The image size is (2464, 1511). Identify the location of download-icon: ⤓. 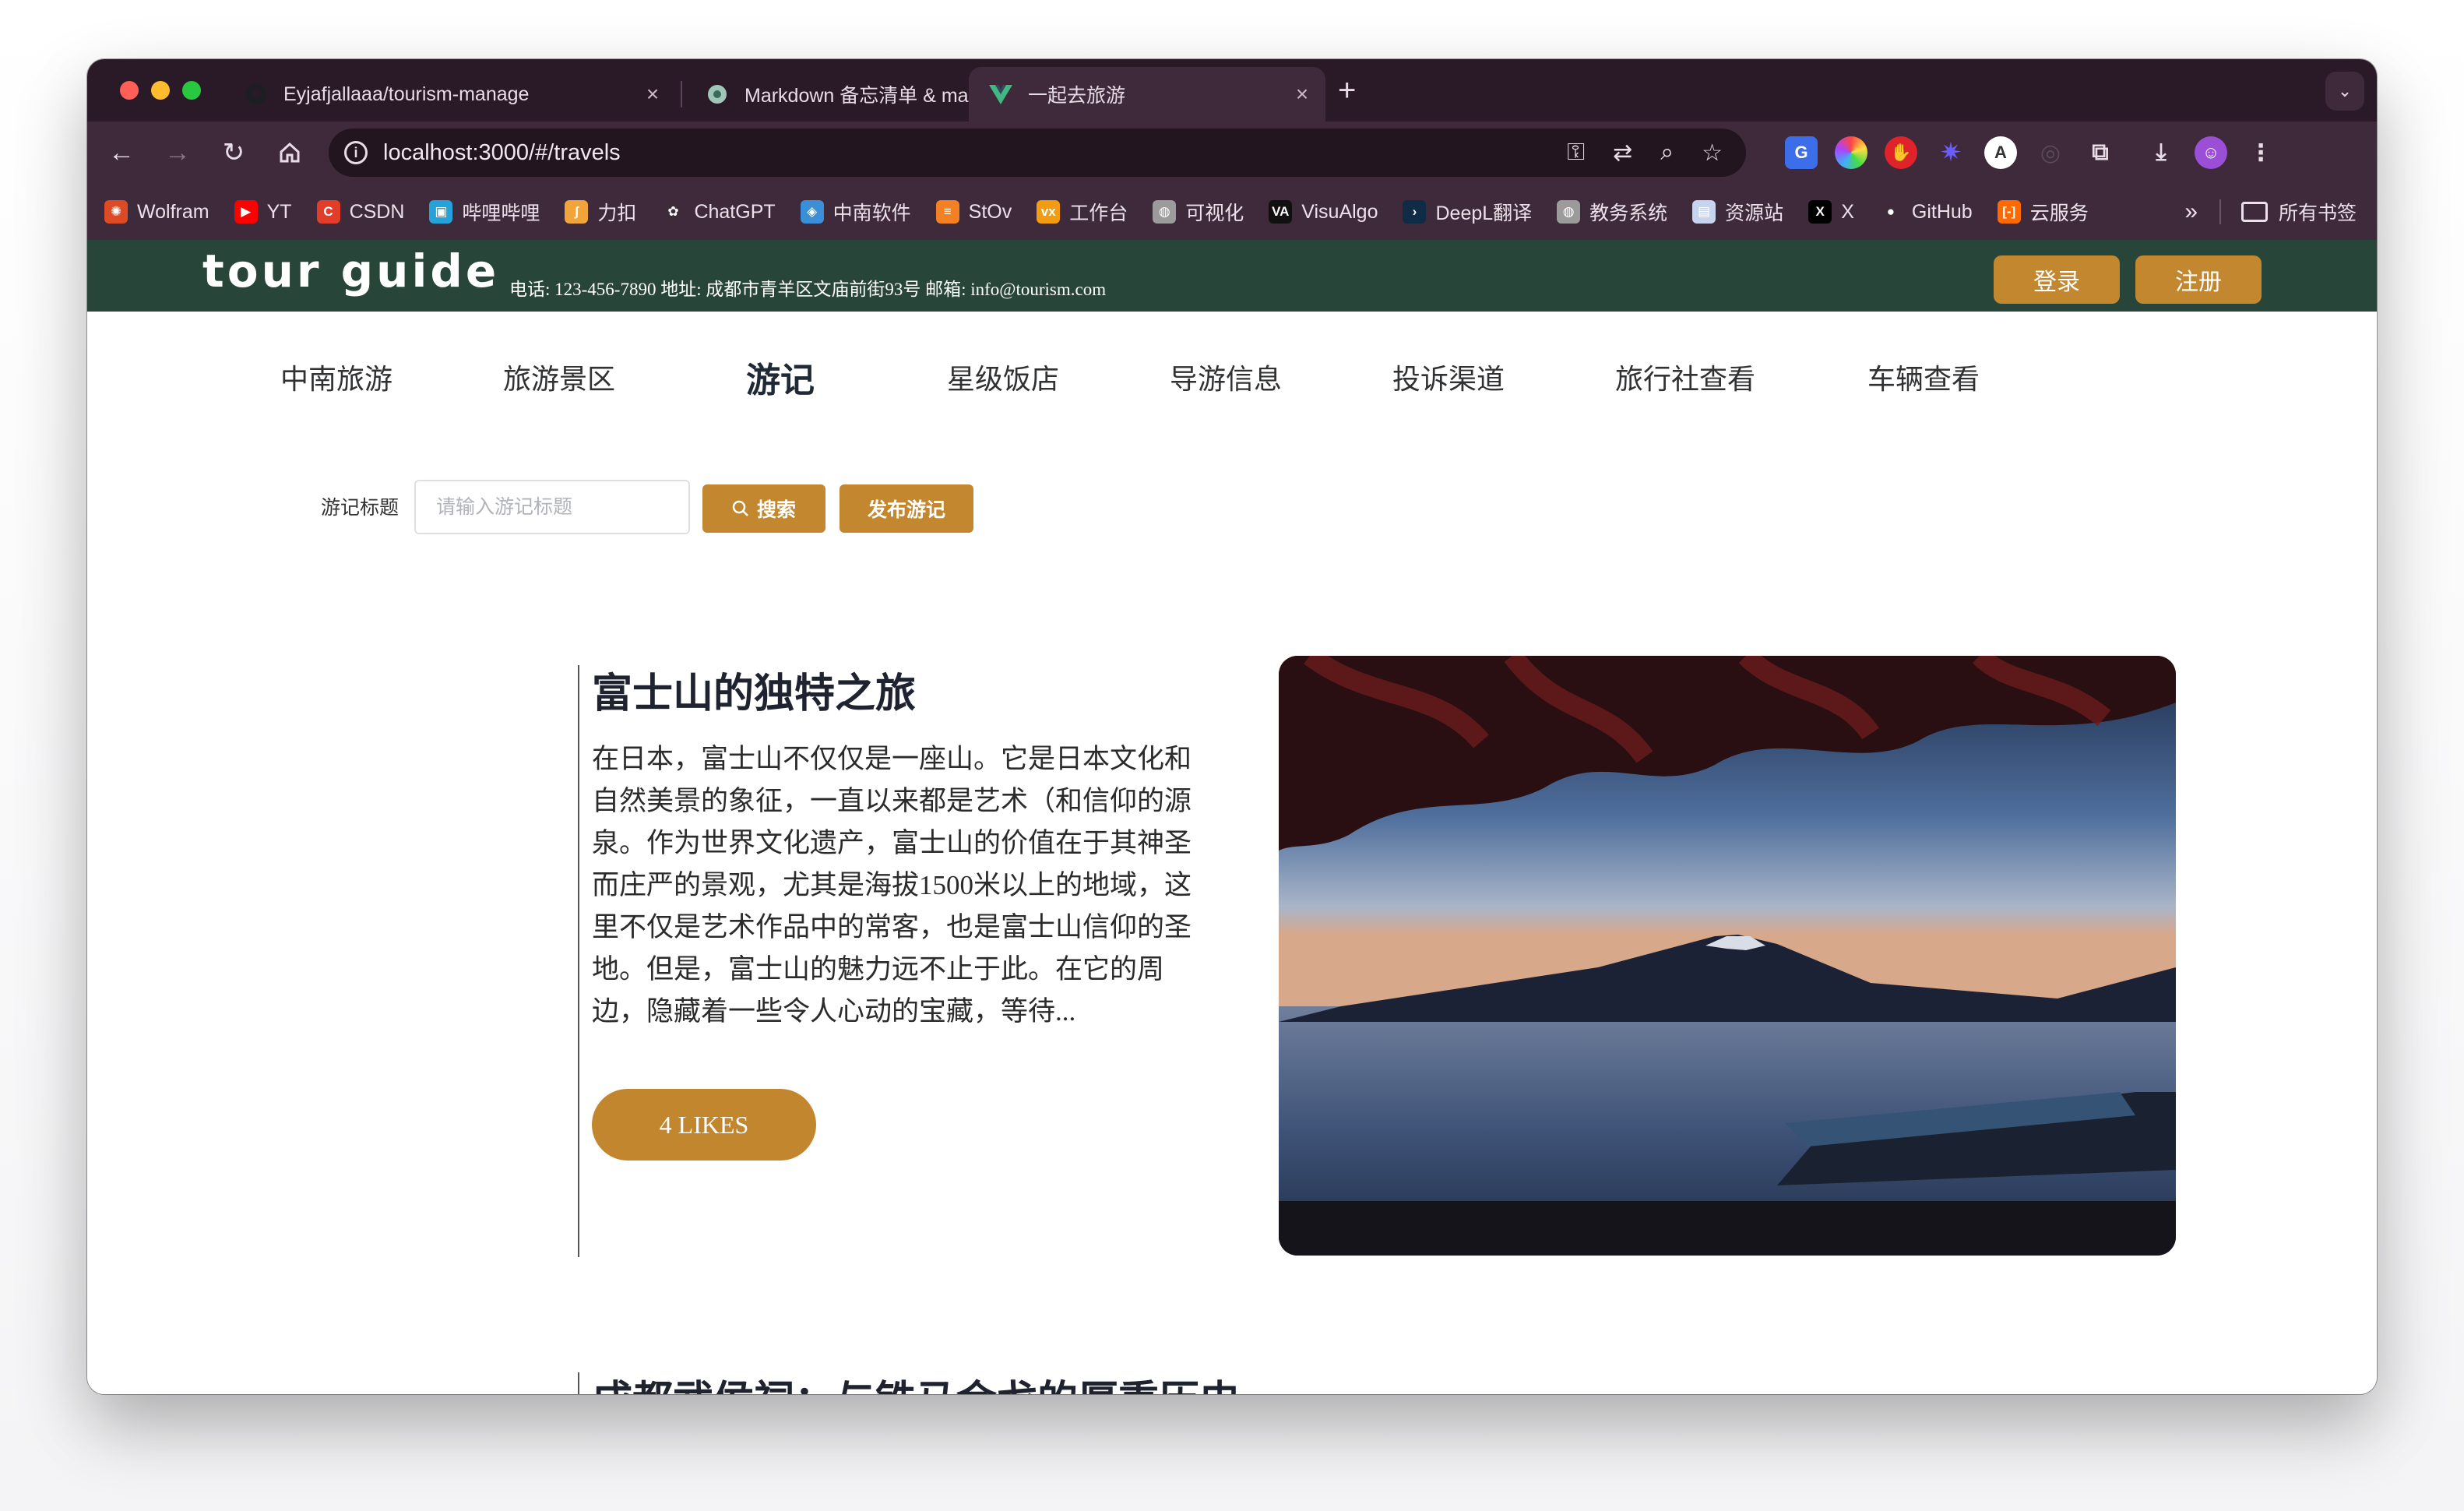
(2161, 152).